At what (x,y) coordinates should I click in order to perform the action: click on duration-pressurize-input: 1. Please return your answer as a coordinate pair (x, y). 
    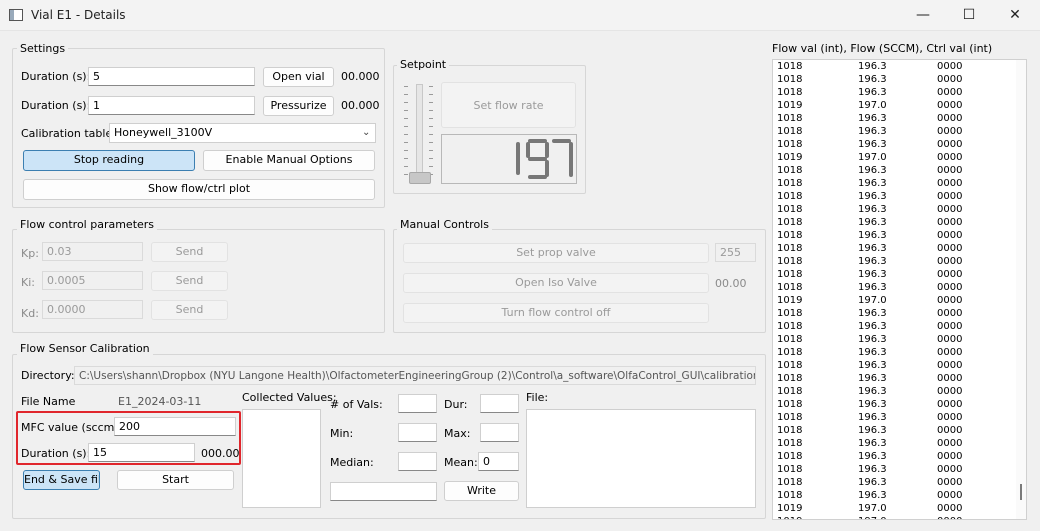
    Looking at the image, I should click on (171, 105).